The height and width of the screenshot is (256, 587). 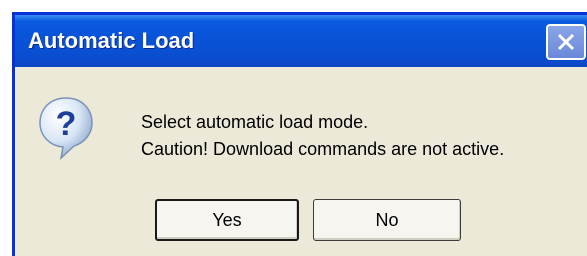 I want to click on close-button, so click(x=566, y=42).